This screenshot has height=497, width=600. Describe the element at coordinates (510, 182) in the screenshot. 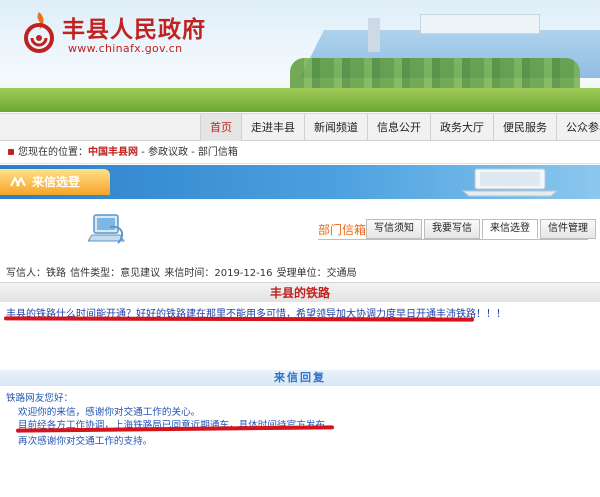

I see `laptop-illustration-icon` at that location.